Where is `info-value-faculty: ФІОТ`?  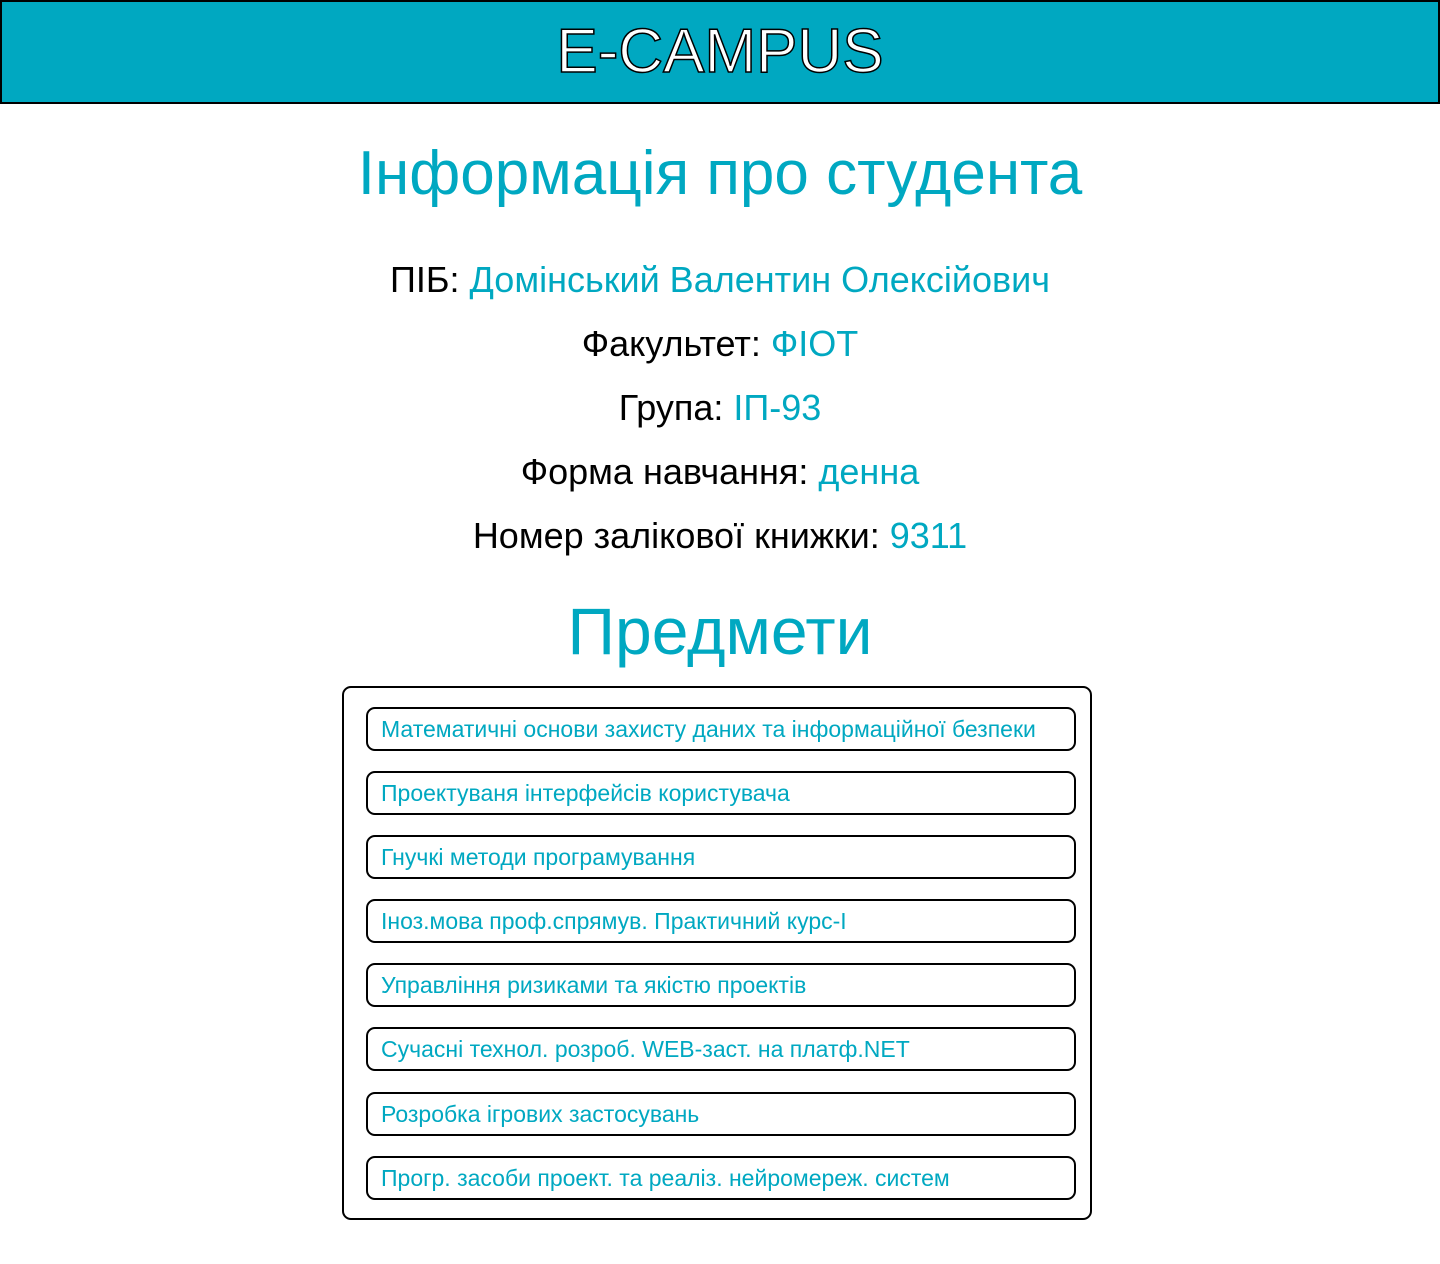 info-value-faculty: ФІОТ is located at coordinates (814, 343).